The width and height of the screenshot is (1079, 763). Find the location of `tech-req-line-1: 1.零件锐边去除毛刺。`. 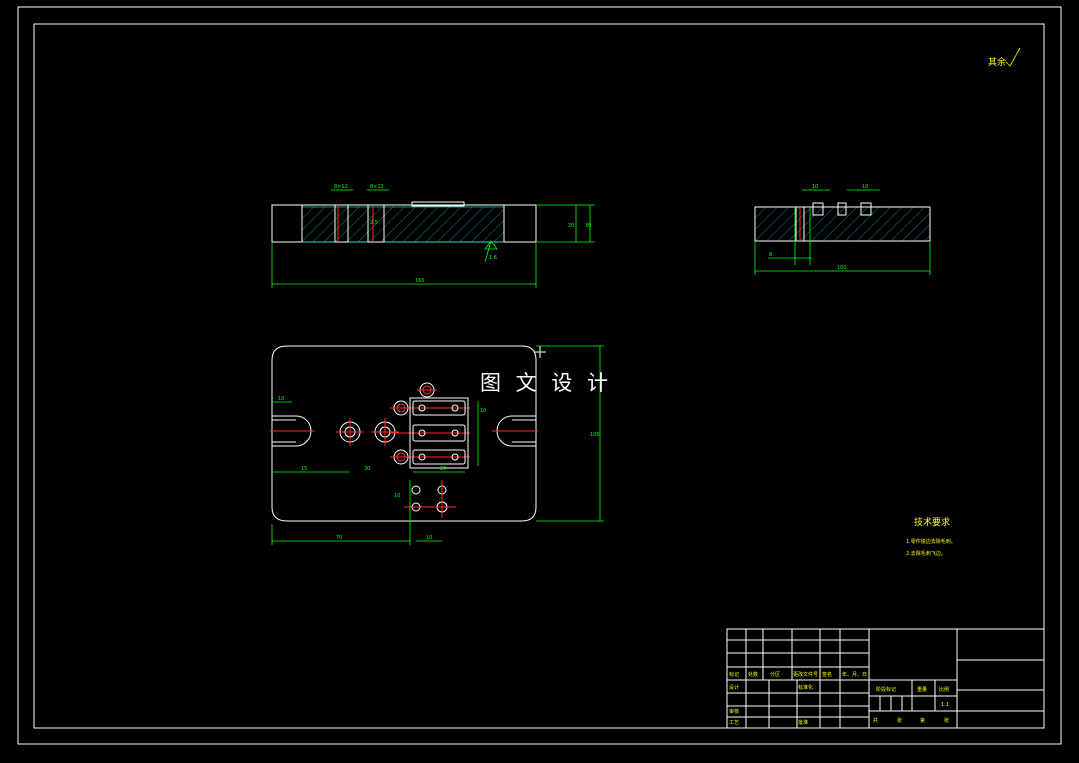

tech-req-line-1: 1.零件锐边去除毛刺。 is located at coordinates (931, 541).